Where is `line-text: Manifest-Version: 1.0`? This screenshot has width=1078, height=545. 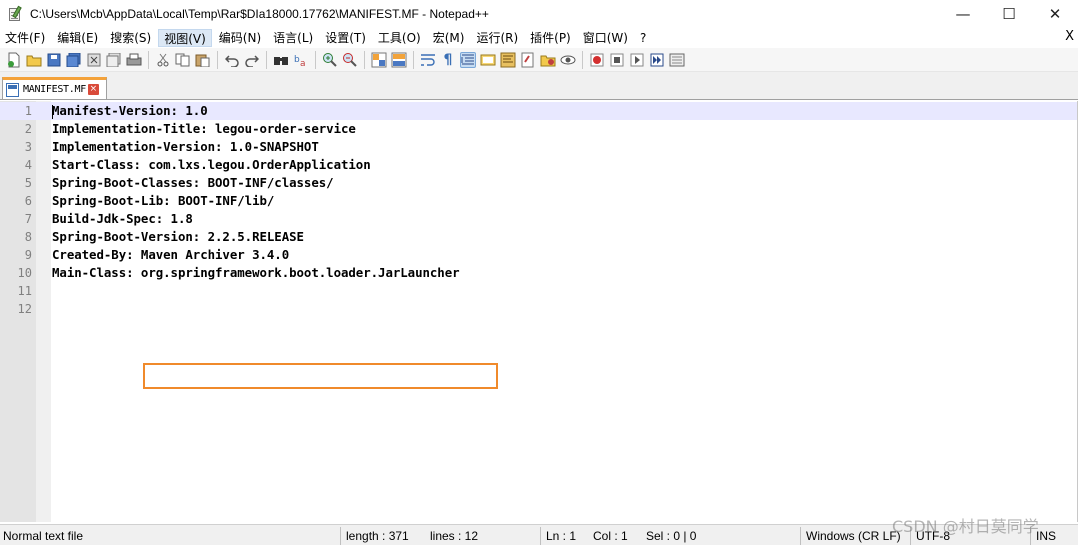
line-text: Manifest-Version: 1.0 is located at coordinates (130, 111).